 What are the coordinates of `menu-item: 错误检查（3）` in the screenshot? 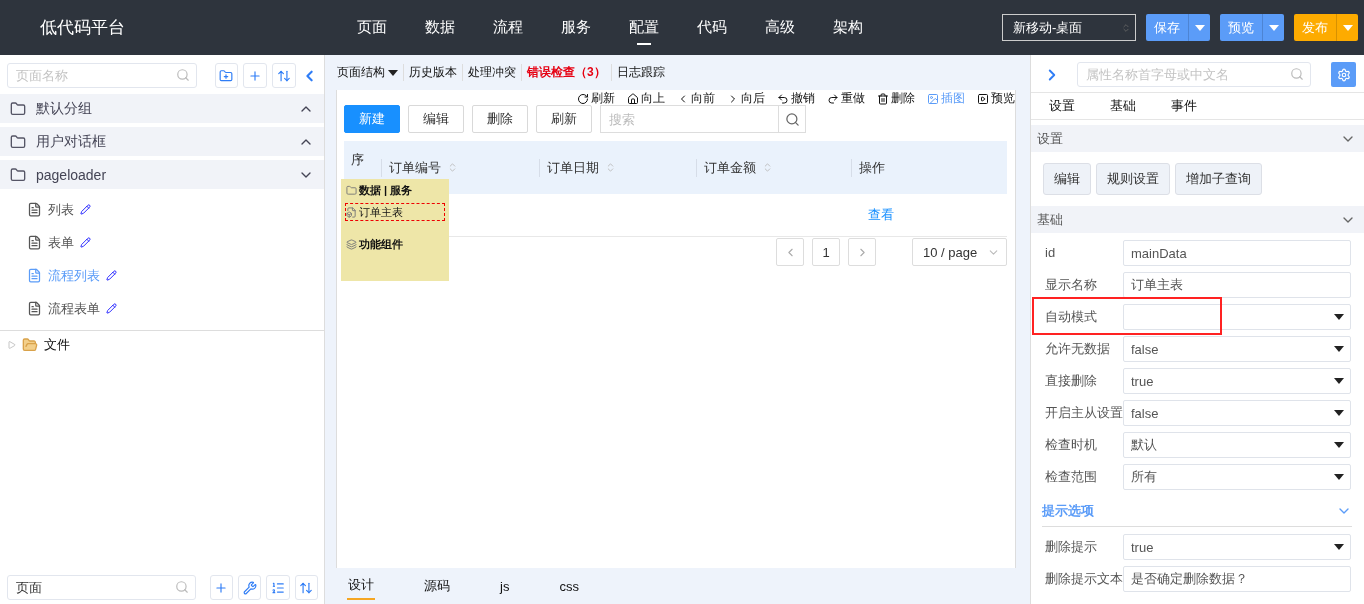 It's located at (566, 72).